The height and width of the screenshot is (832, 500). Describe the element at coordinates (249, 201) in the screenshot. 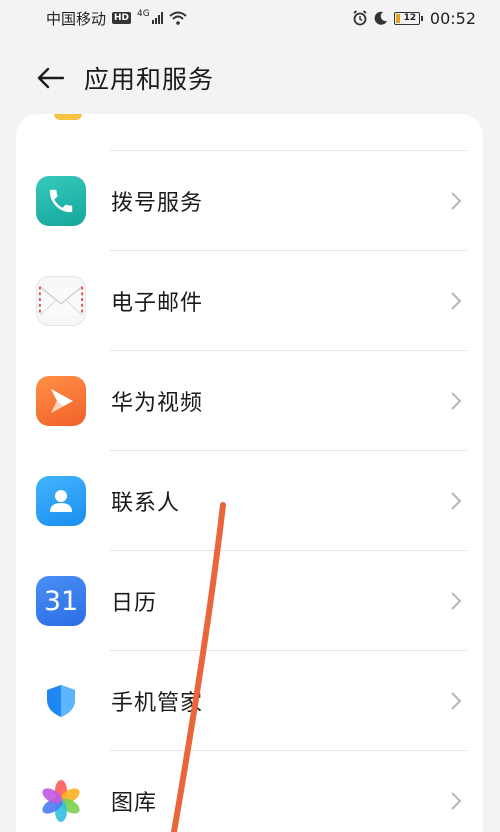

I see `list-item-dialer: 拨号服务` at that location.